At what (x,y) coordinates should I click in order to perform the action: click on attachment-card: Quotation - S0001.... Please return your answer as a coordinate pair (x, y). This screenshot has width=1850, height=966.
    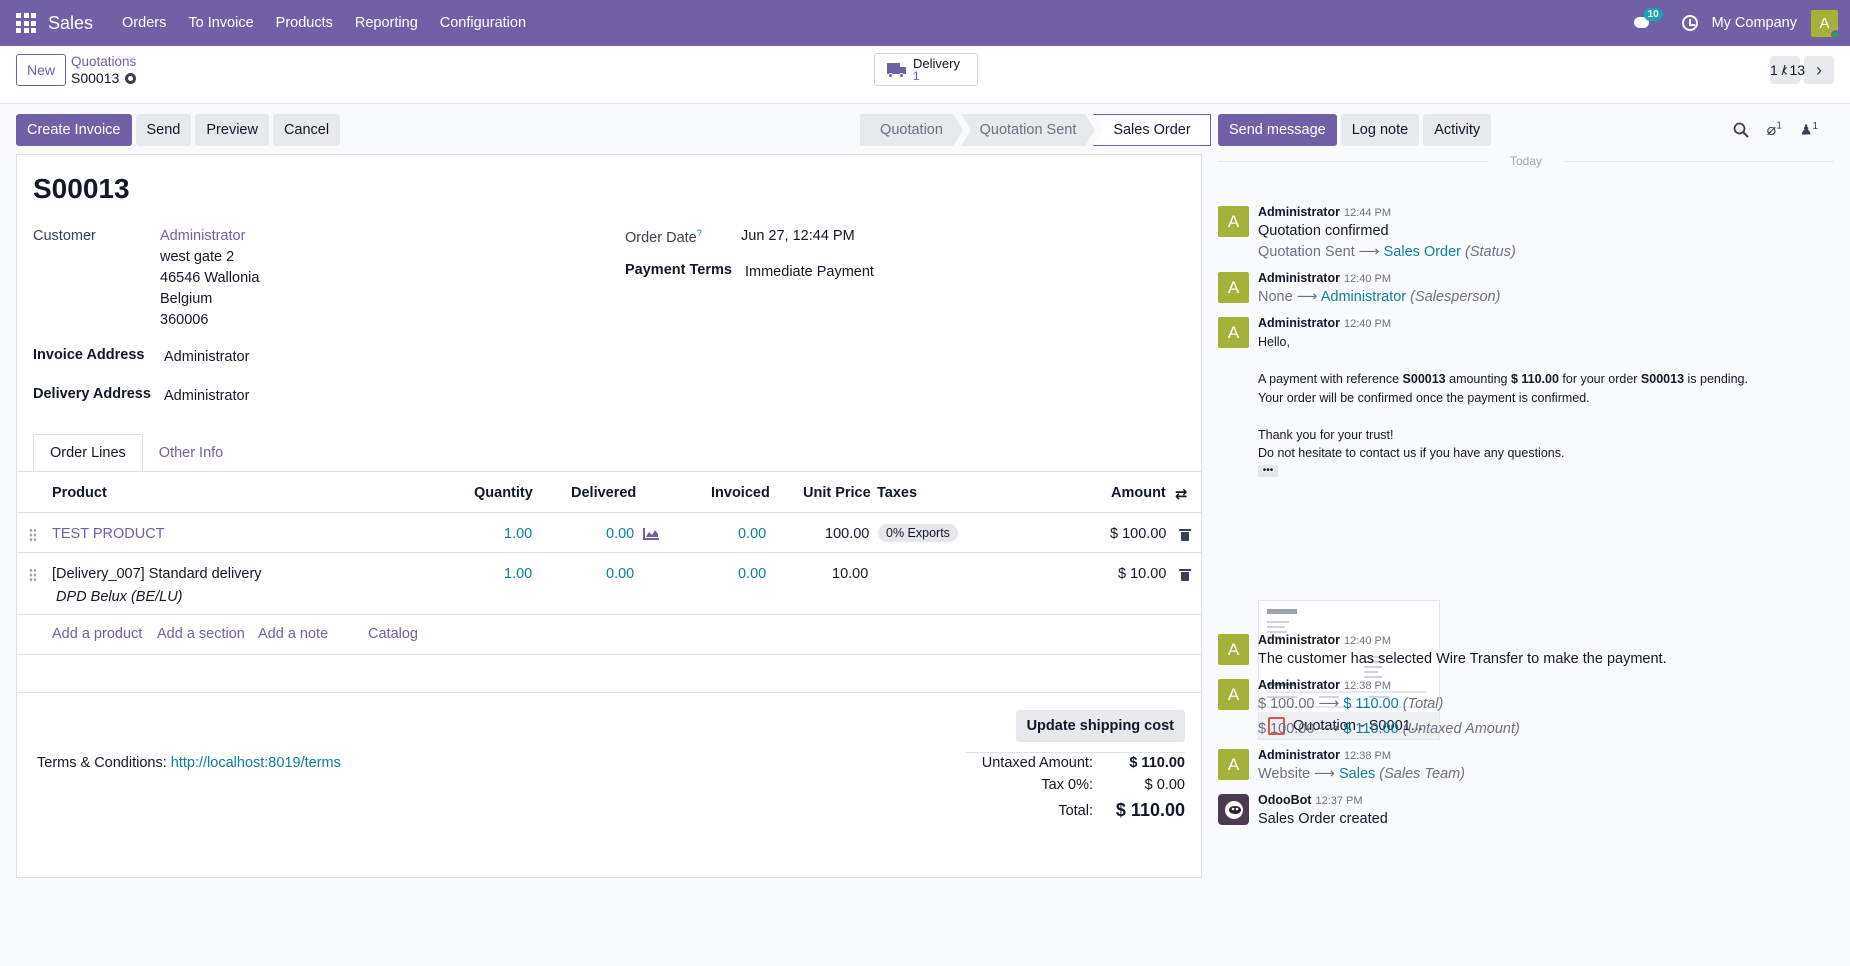
    Looking at the image, I should click on (1349, 670).